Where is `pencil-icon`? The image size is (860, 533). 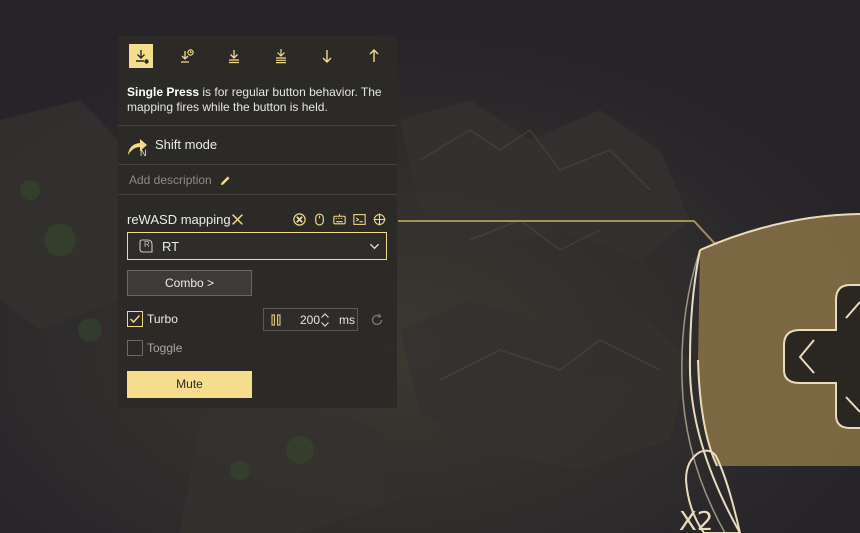 pencil-icon is located at coordinates (225, 180).